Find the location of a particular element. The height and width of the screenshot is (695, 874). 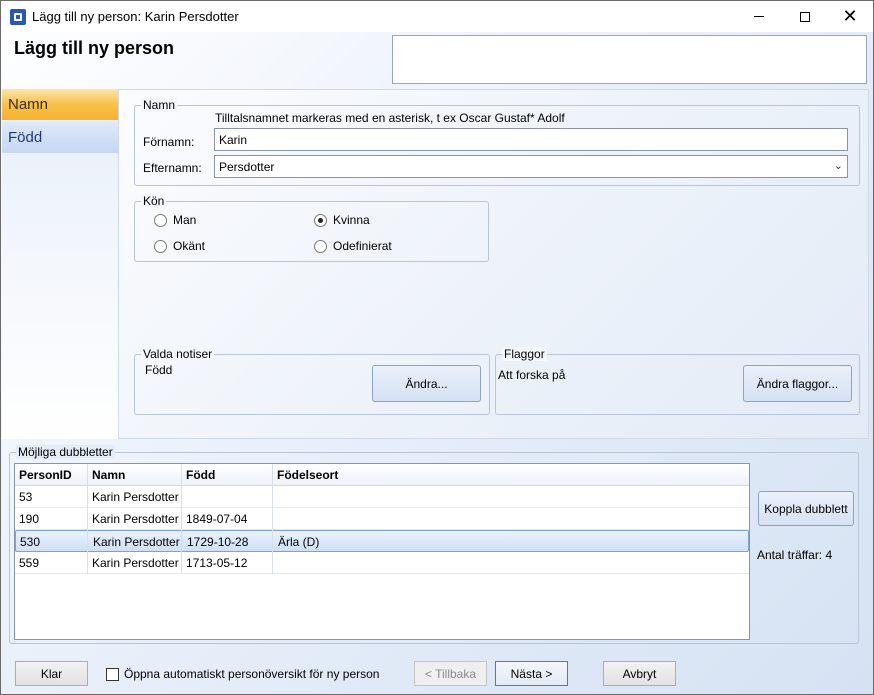

cell-fodd: 1849-07-04 is located at coordinates (217, 519).